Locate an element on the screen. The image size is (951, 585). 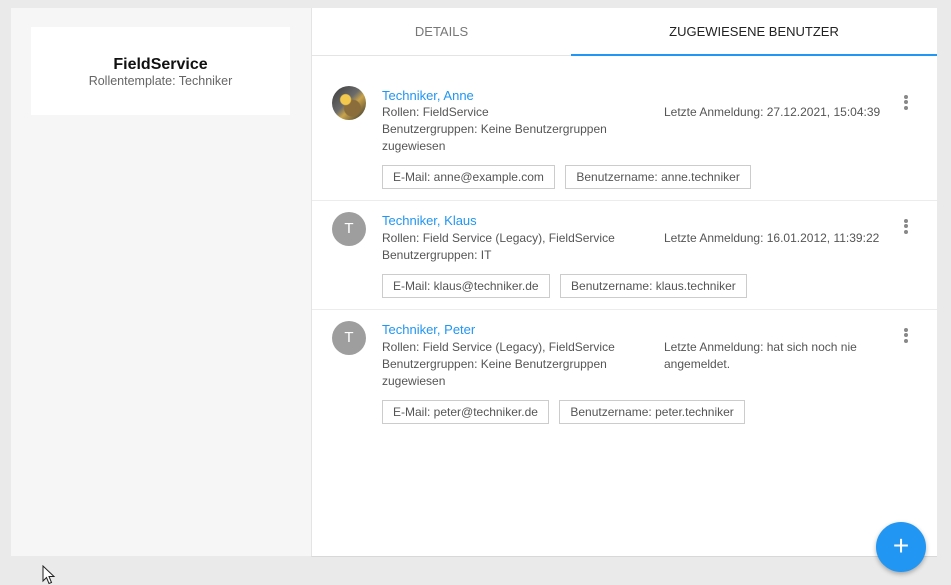
avatar is located at coordinates (349, 103).